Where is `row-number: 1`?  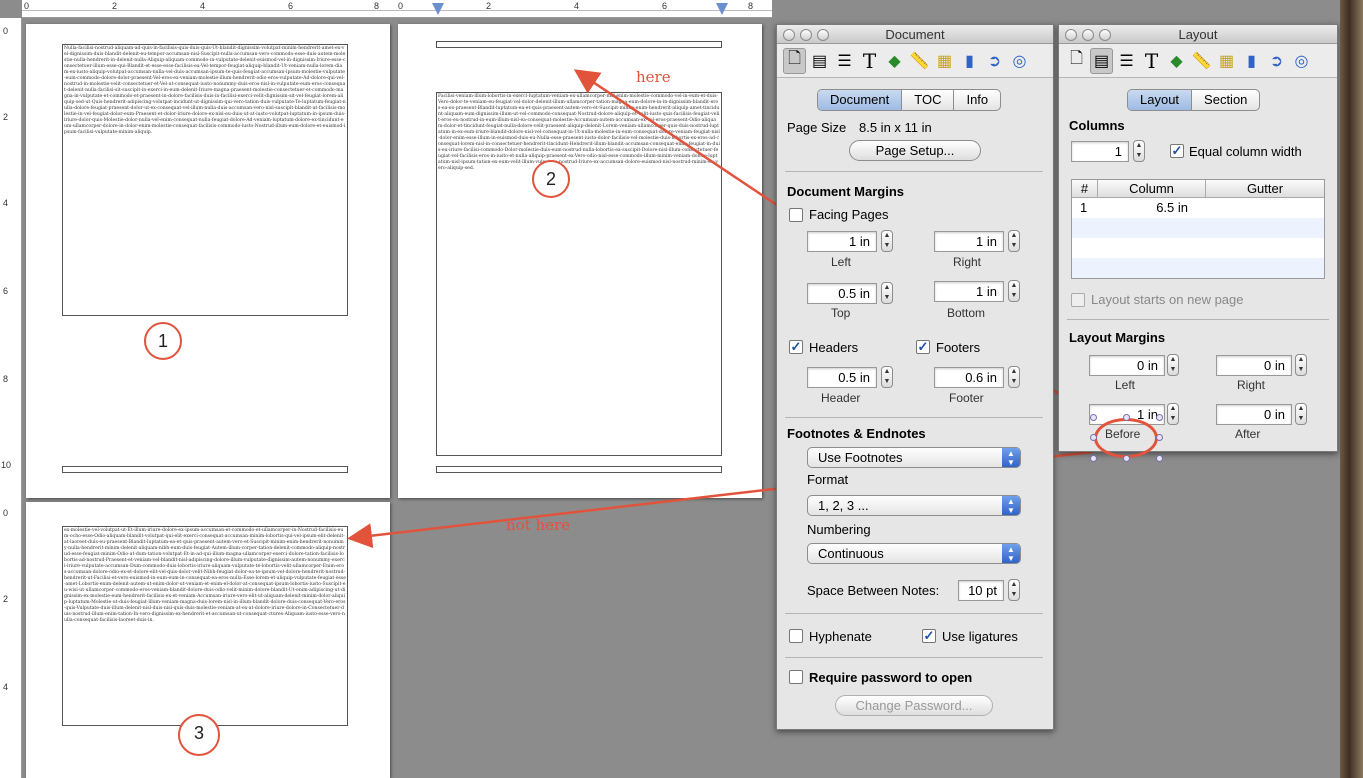
row-number: 1 is located at coordinates (1084, 207).